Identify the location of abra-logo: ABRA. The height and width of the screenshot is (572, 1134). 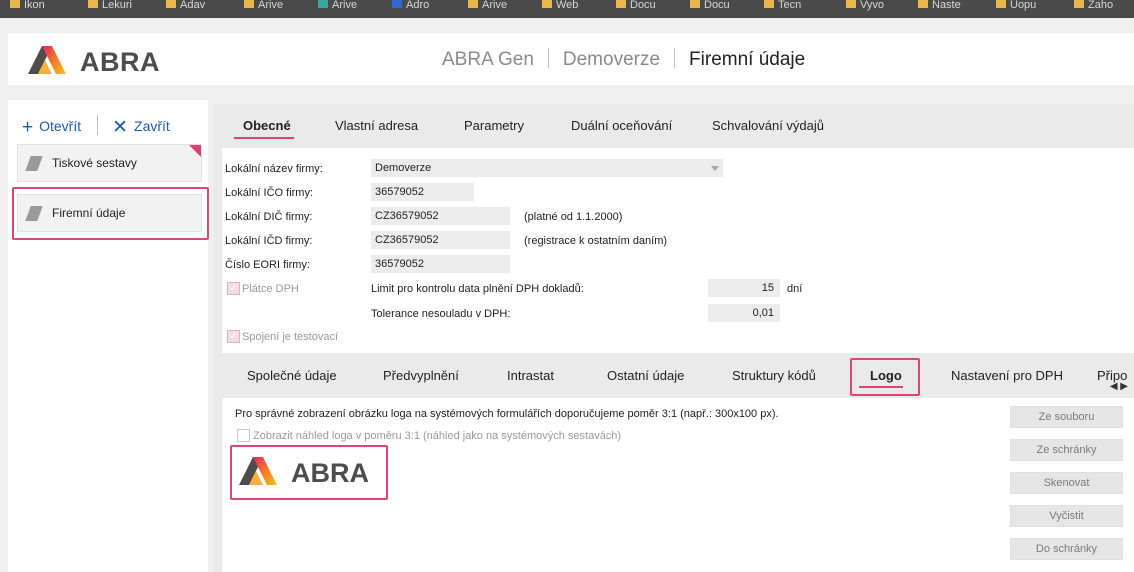
(98, 60).